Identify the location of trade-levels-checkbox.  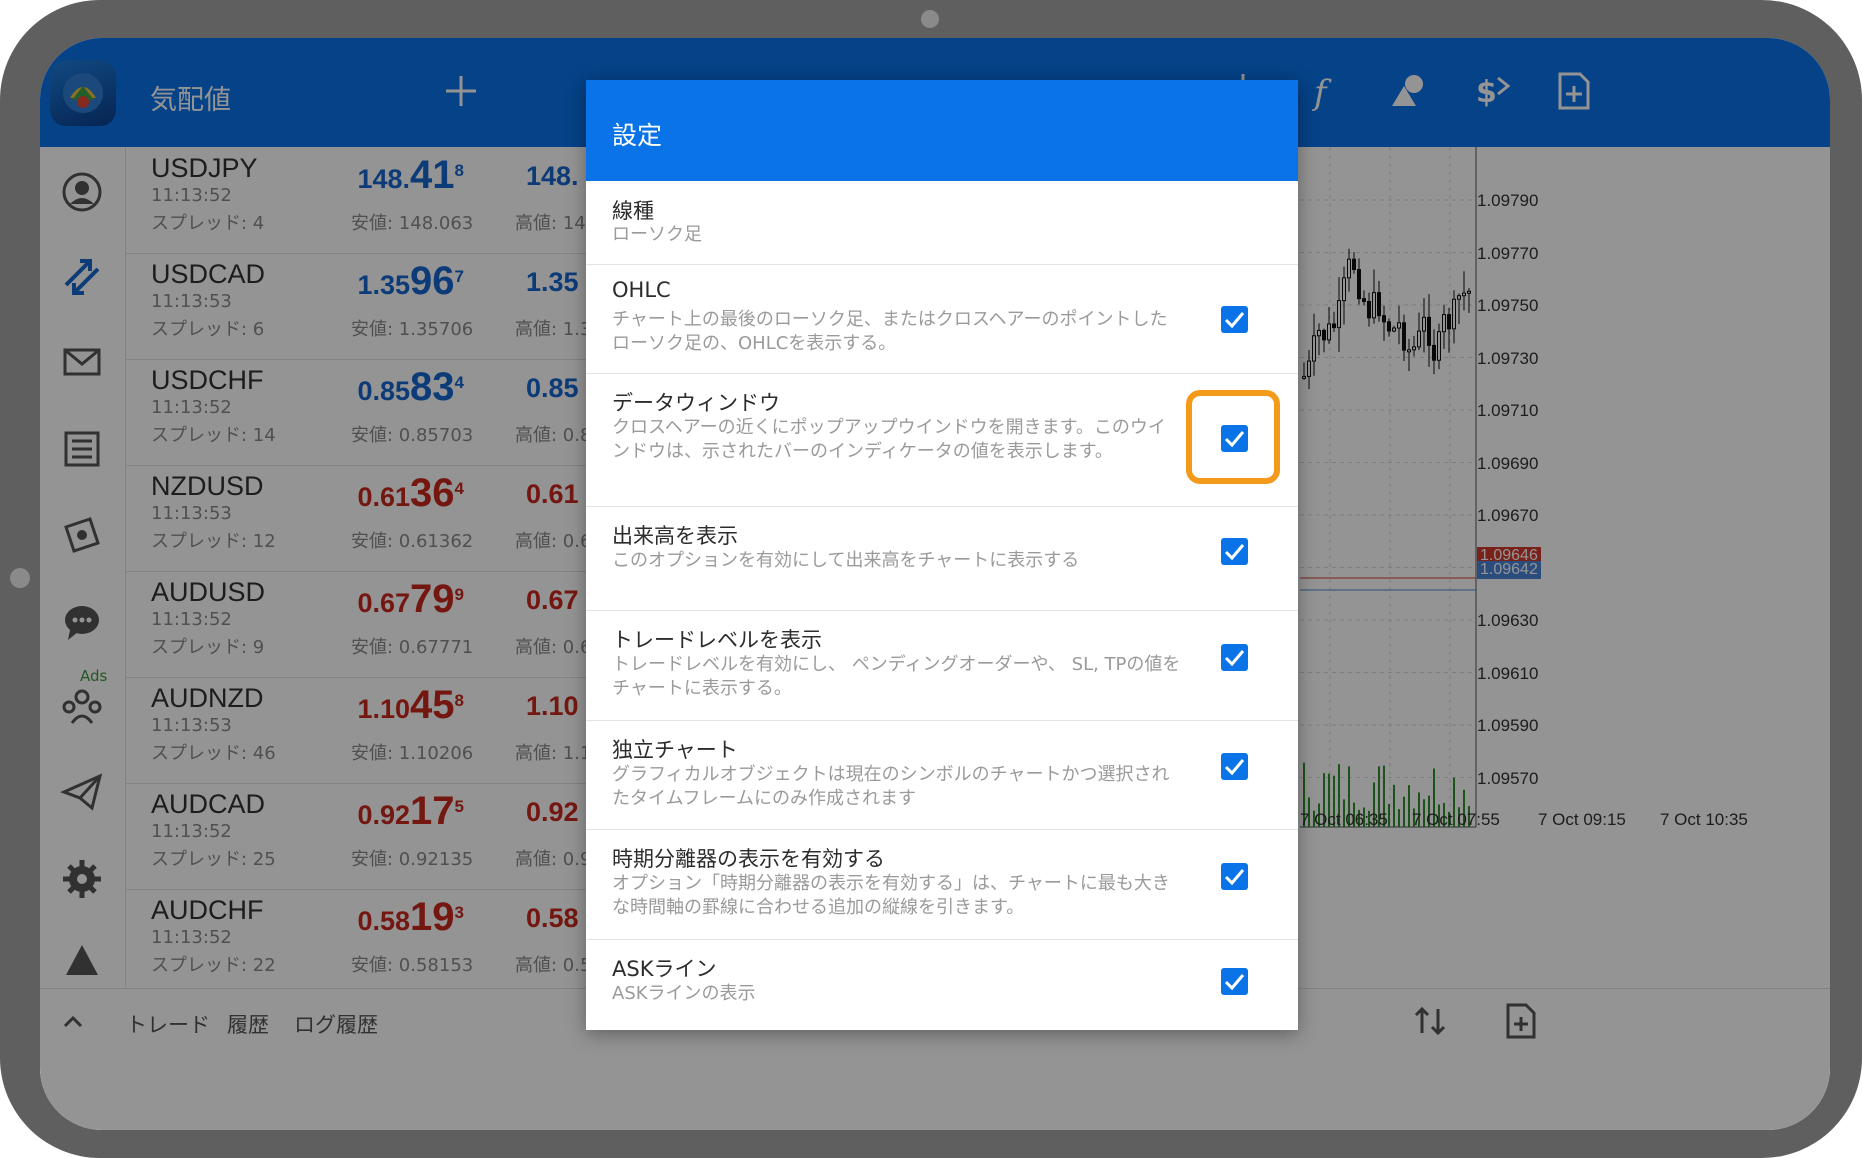
(1234, 657).